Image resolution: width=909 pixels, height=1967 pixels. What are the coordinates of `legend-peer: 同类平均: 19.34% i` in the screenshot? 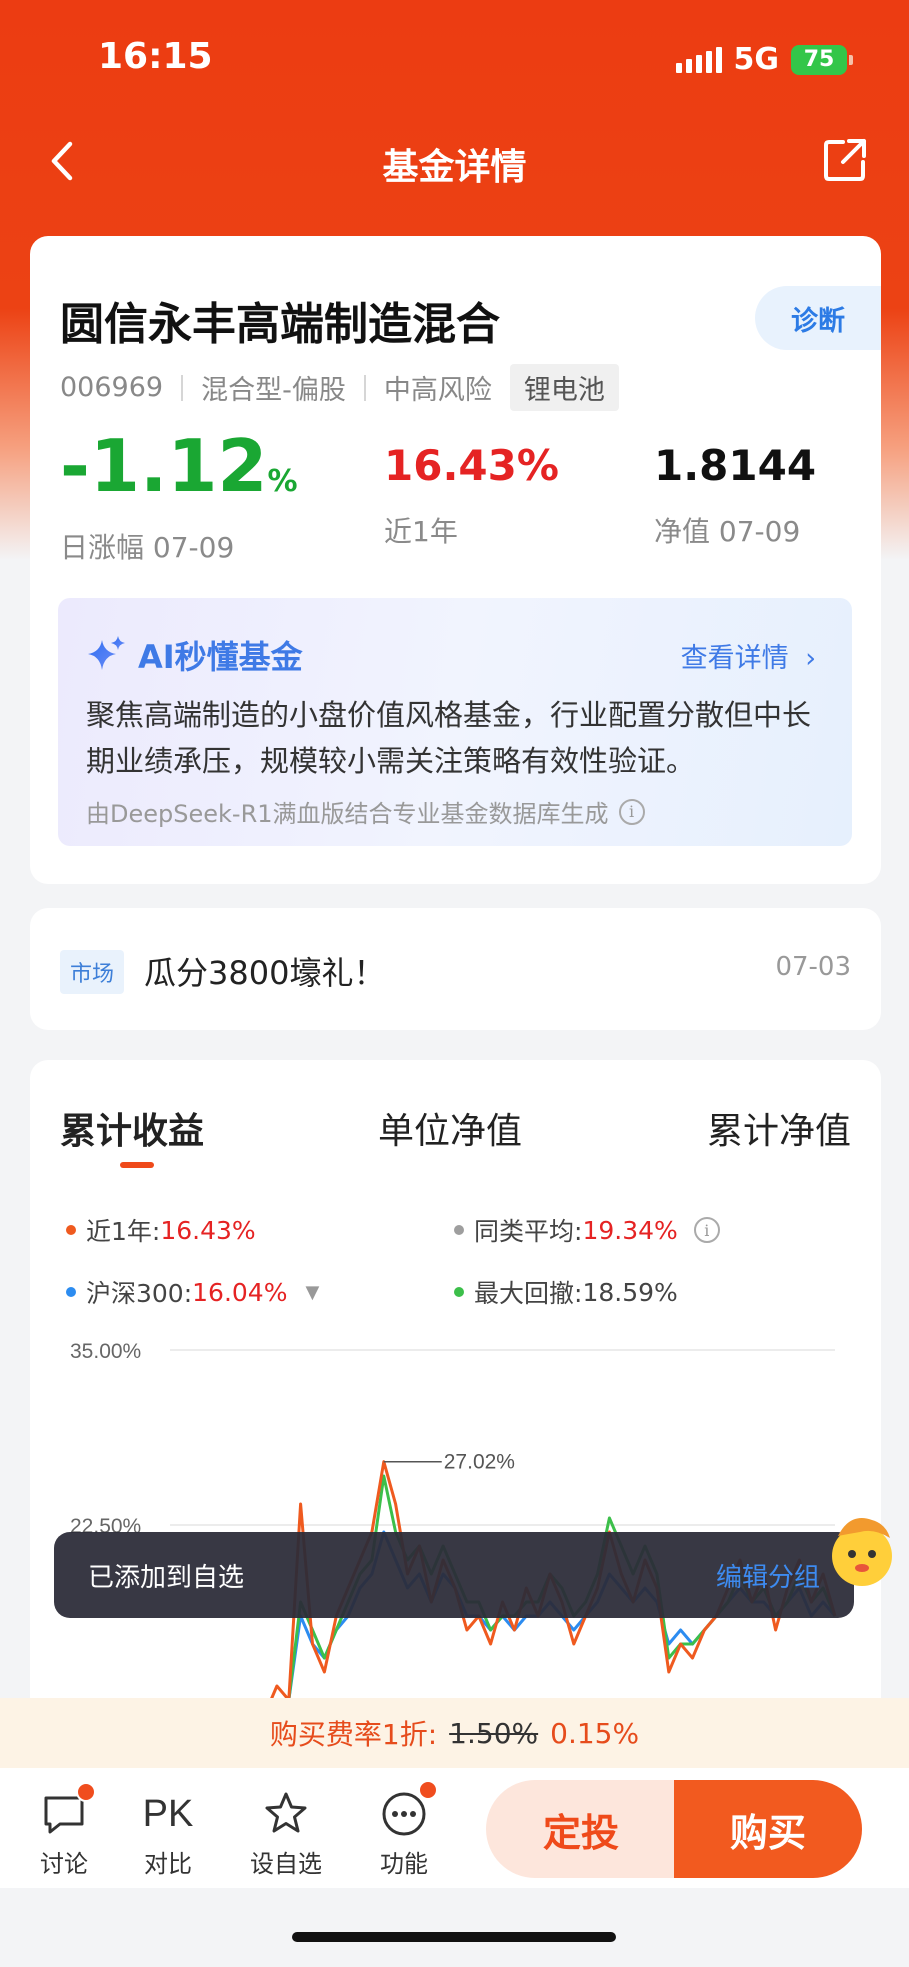 It's located at (587, 1230).